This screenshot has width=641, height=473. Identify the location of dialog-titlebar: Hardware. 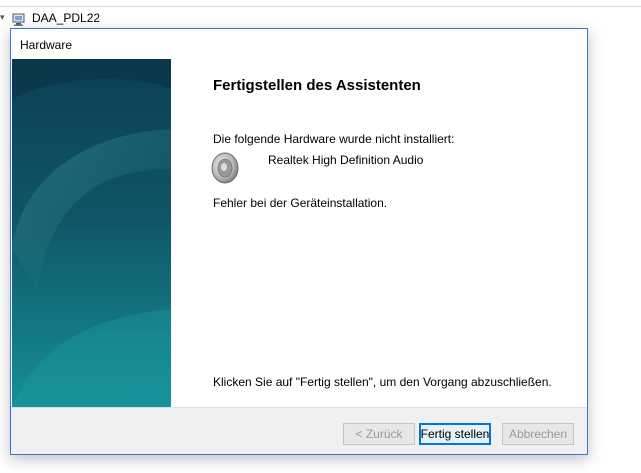
(299, 44).